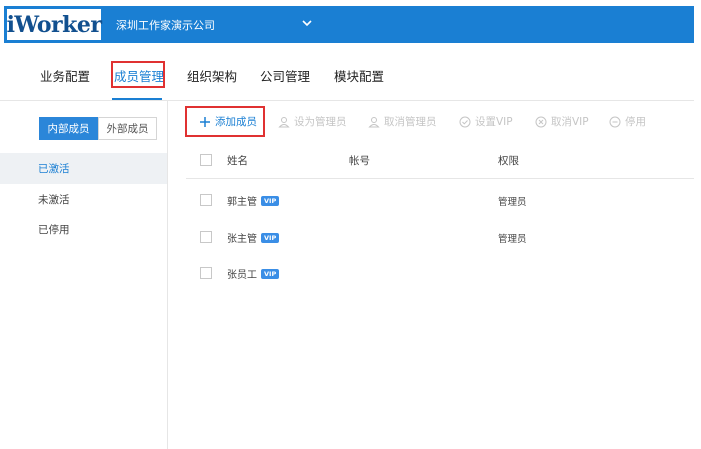 The image size is (701, 449). Describe the element at coordinates (242, 275) in the screenshot. I see `member-name: 张员工` at that location.